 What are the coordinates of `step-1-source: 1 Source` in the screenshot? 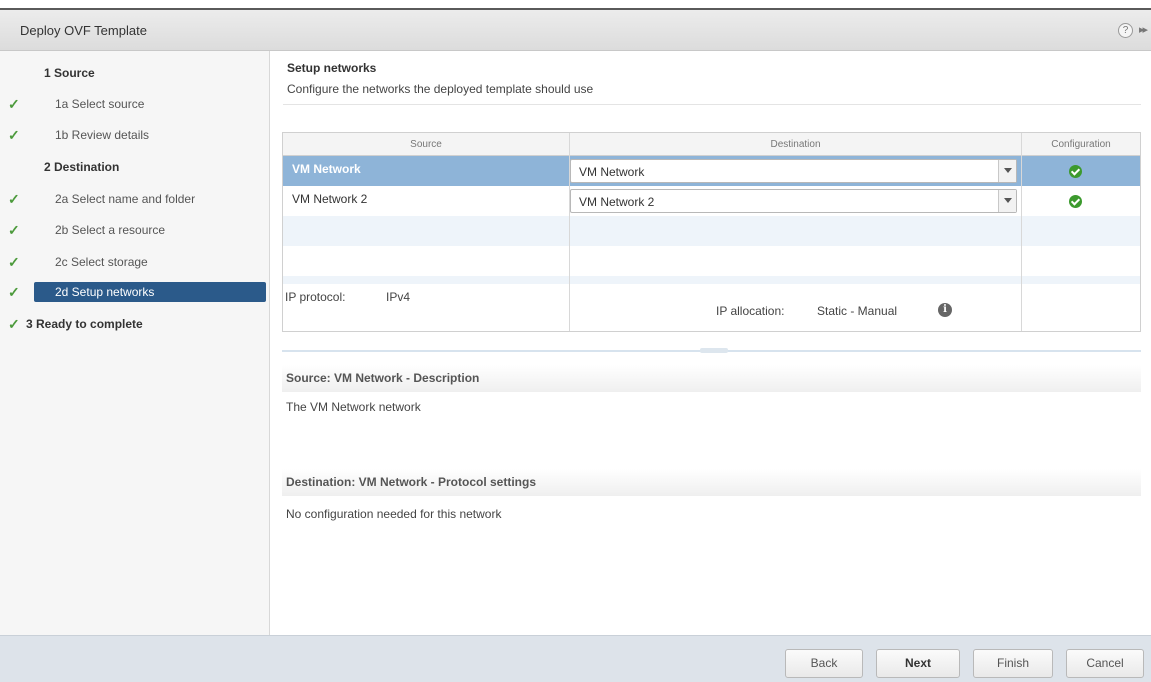 It's located at (69, 73).